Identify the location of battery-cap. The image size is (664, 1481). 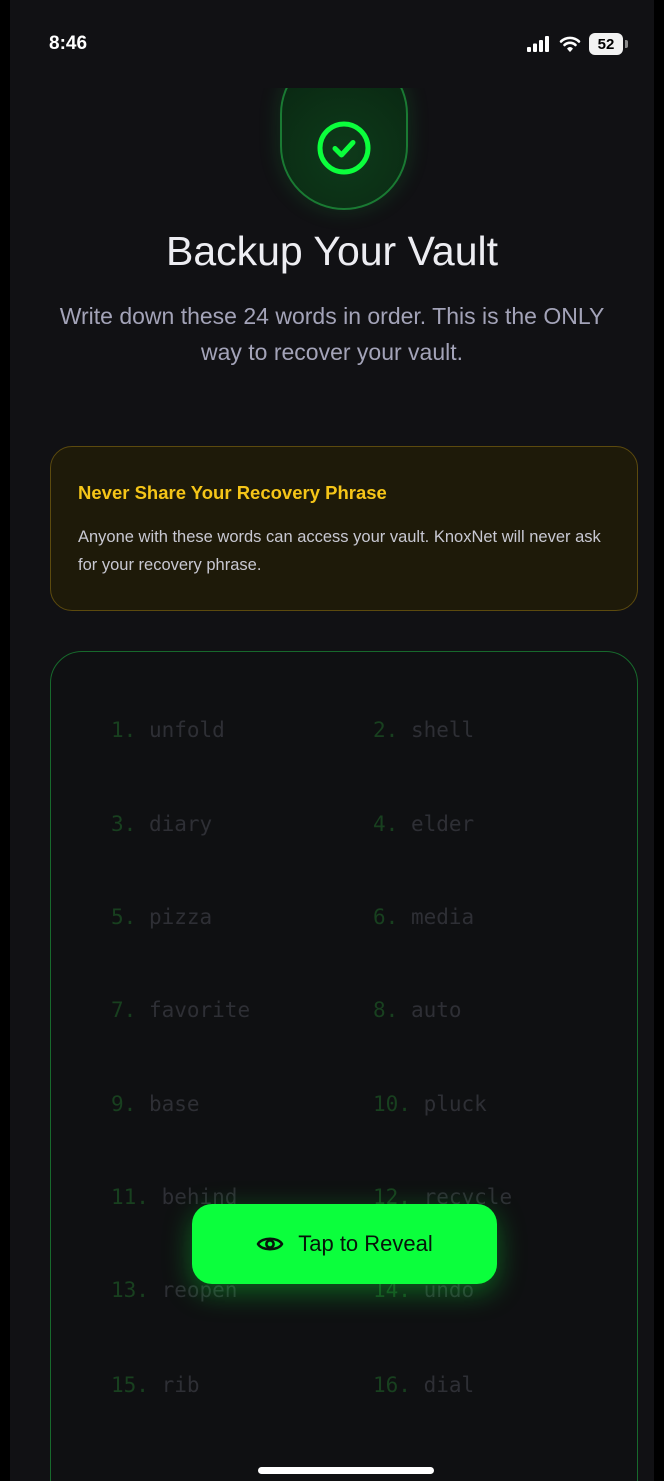
(626, 44).